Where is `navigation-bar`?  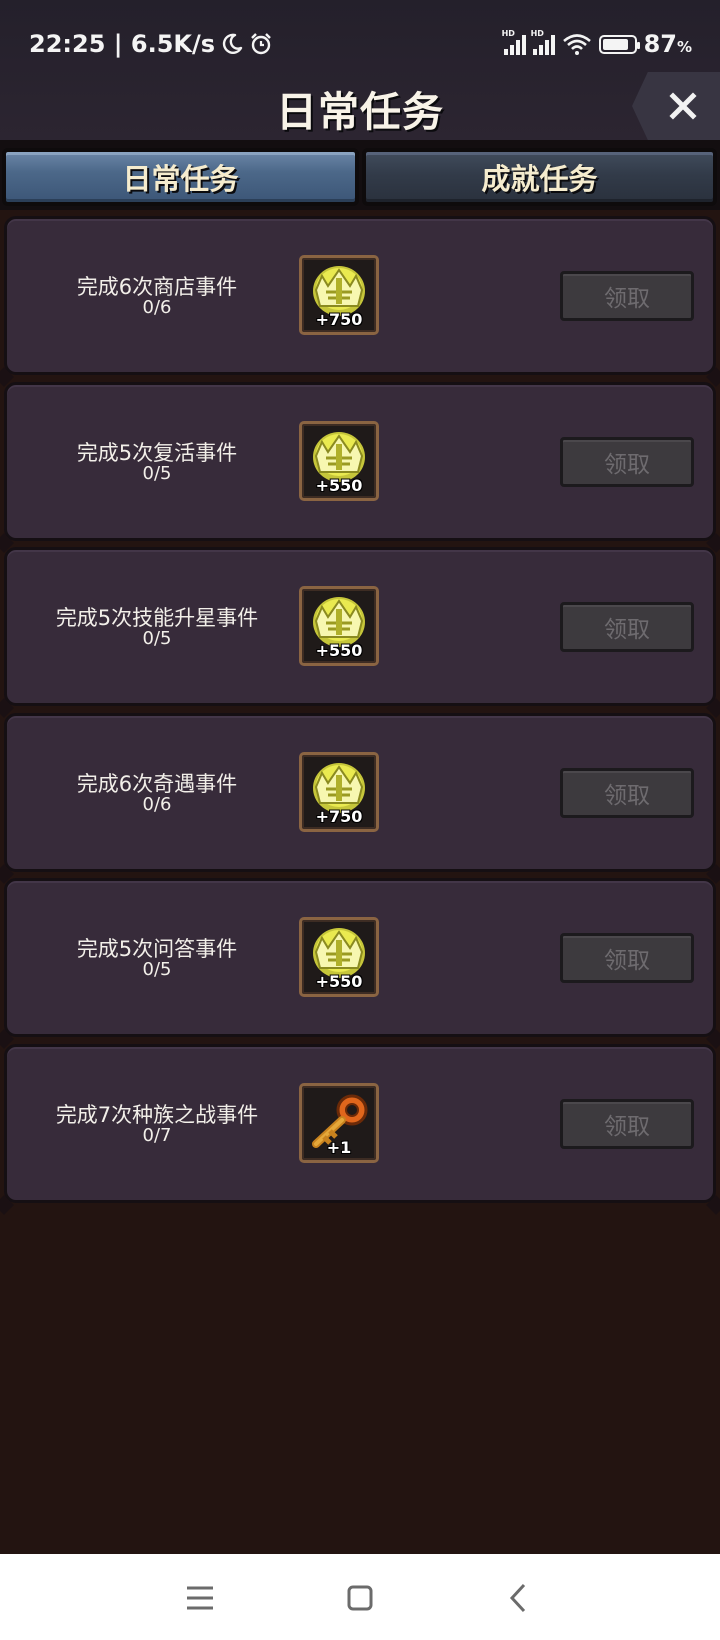
navigation-bar is located at coordinates (360, 1597).